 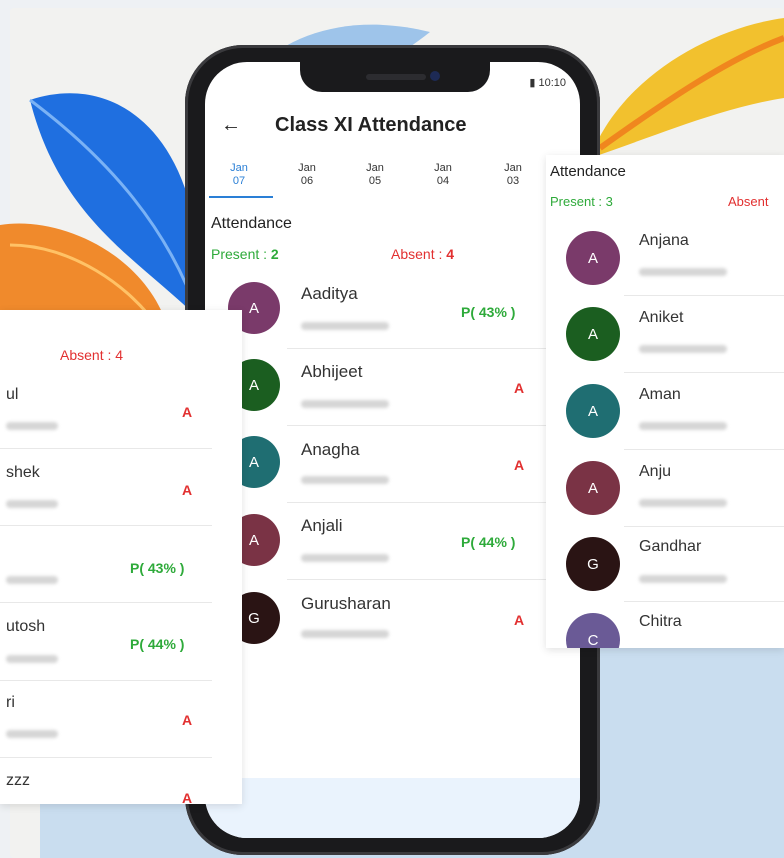 I want to click on present-value: 2, so click(x=274, y=254).